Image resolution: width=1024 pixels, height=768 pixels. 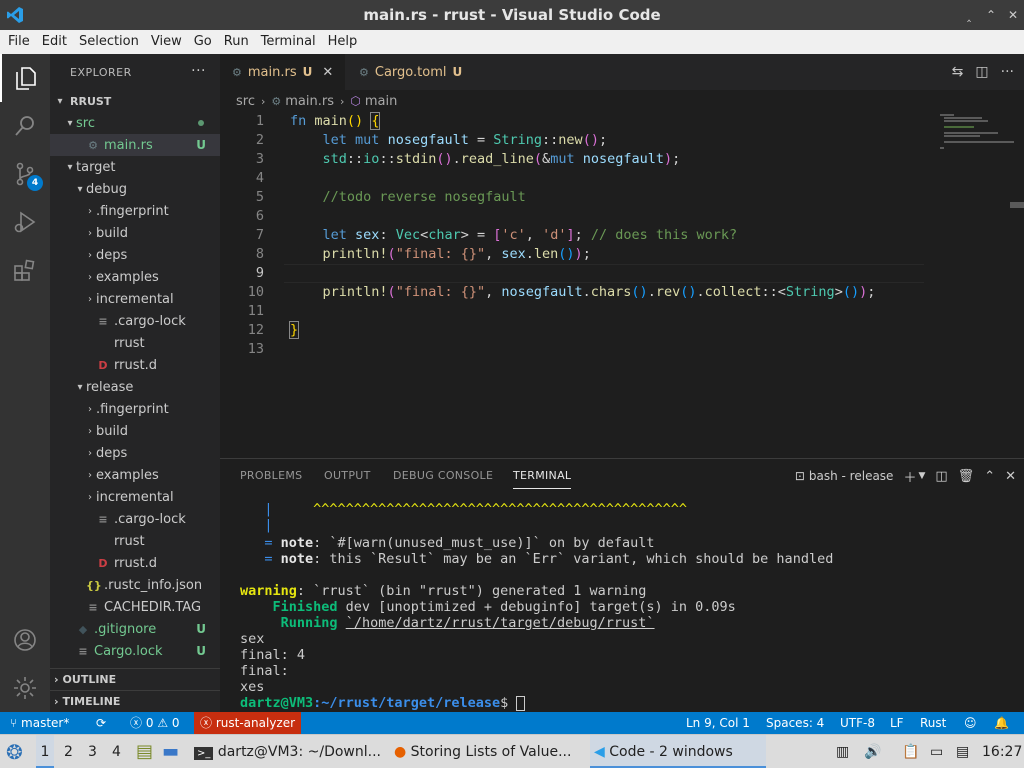 I want to click on menu-selection: Selection, so click(x=109, y=42).